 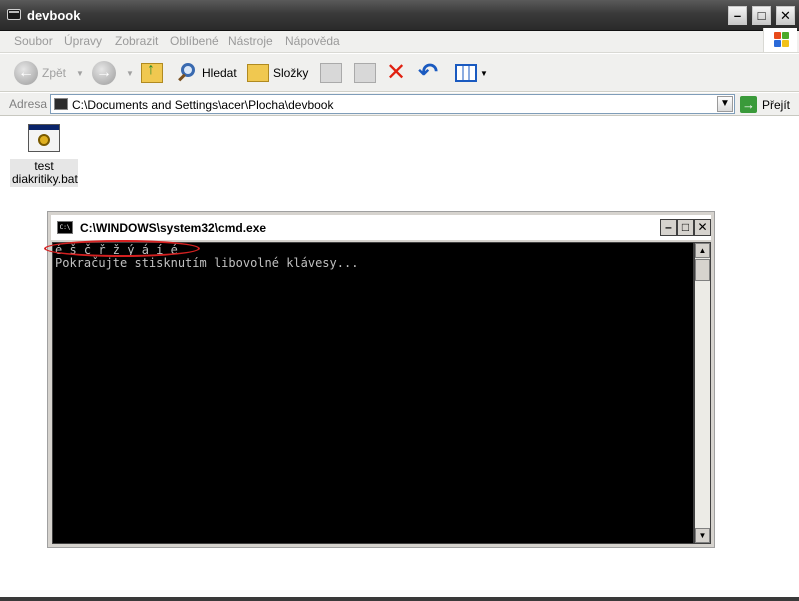 I want to click on cmd-title-bar: C:\ C:\WINDOWS\system32\cmd.exe – □ ✕, so click(x=381, y=227).